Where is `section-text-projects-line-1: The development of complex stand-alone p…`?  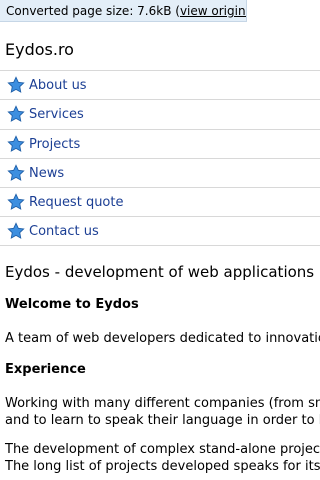
section-text-projects-line-1: The development of complex stand-alone p… is located at coordinates (162, 449).